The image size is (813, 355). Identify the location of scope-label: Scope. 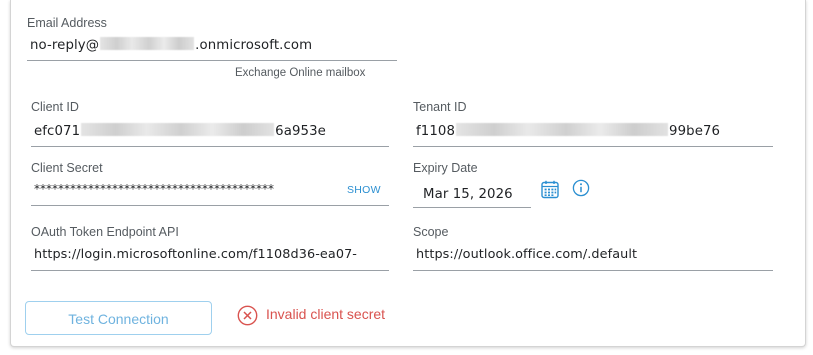
(431, 232).